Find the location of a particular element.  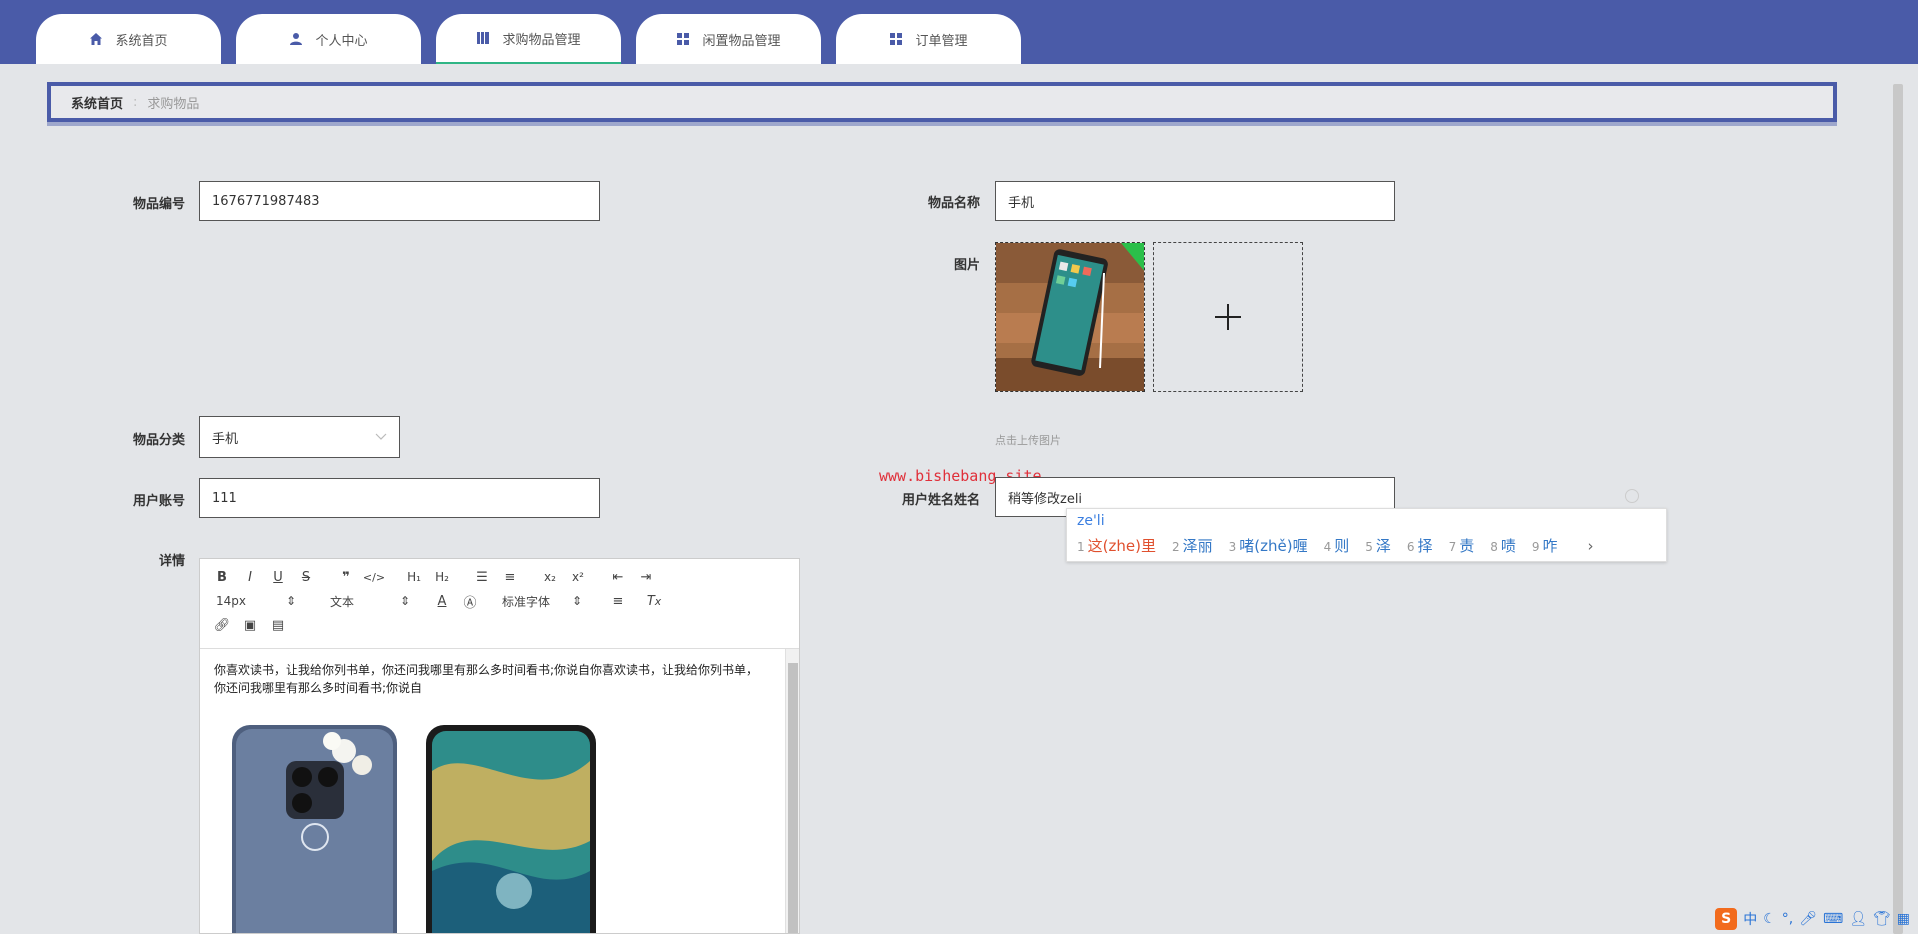

image-icon: ▣ is located at coordinates (250, 625).